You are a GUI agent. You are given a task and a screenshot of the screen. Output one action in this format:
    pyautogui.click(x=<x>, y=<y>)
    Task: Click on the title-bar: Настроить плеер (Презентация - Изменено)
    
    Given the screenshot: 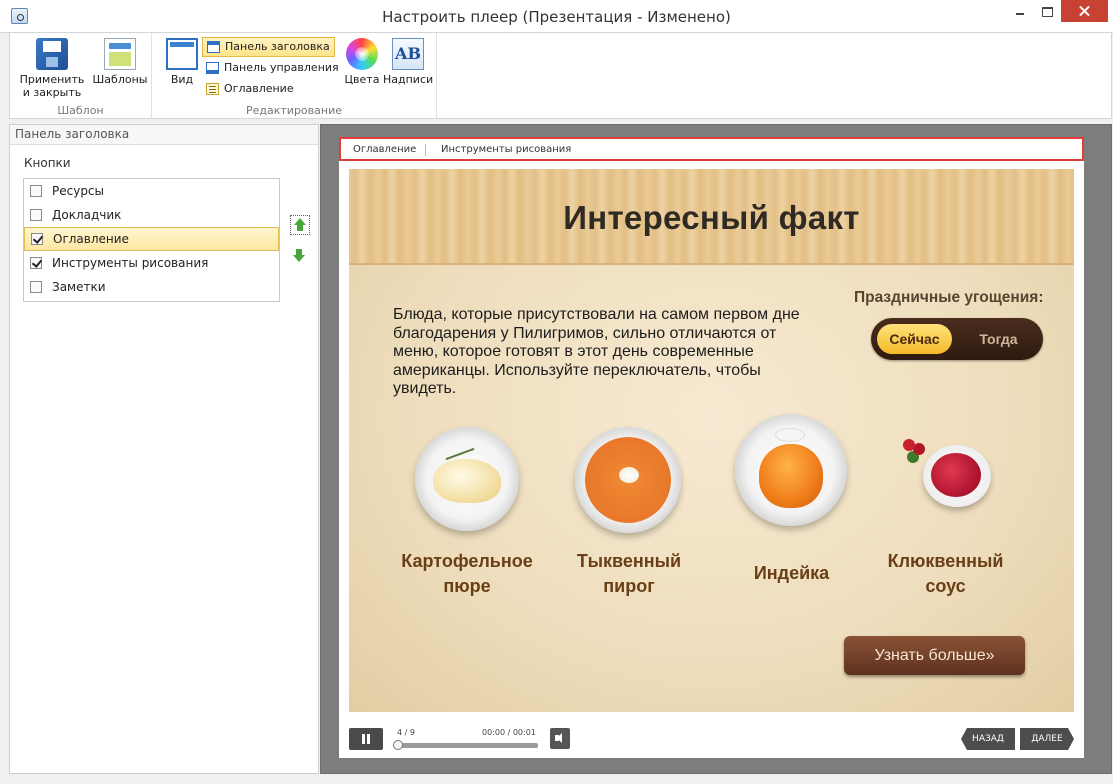 What is the action you would take?
    pyautogui.click(x=556, y=16)
    